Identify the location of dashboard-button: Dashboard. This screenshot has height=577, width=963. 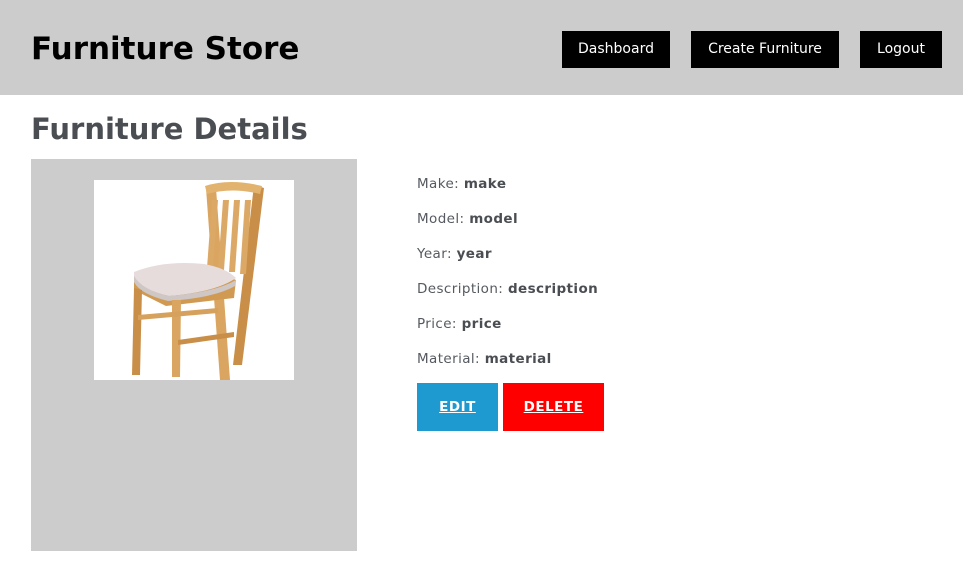
(616, 49).